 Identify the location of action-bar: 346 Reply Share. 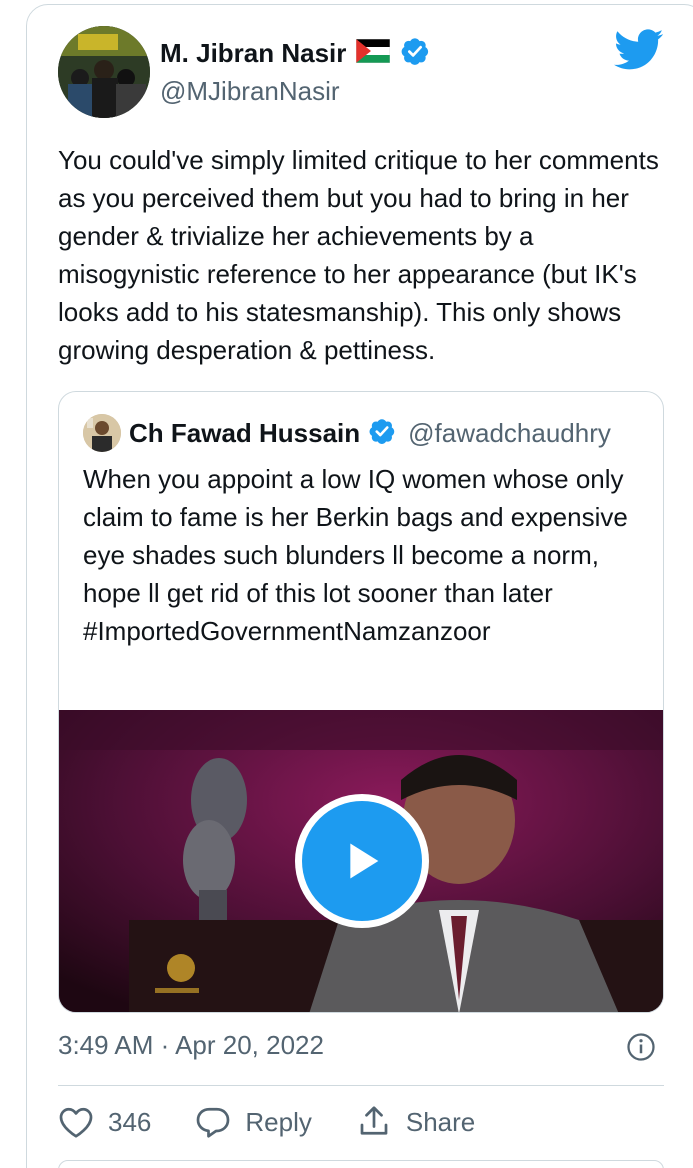
(288, 1122).